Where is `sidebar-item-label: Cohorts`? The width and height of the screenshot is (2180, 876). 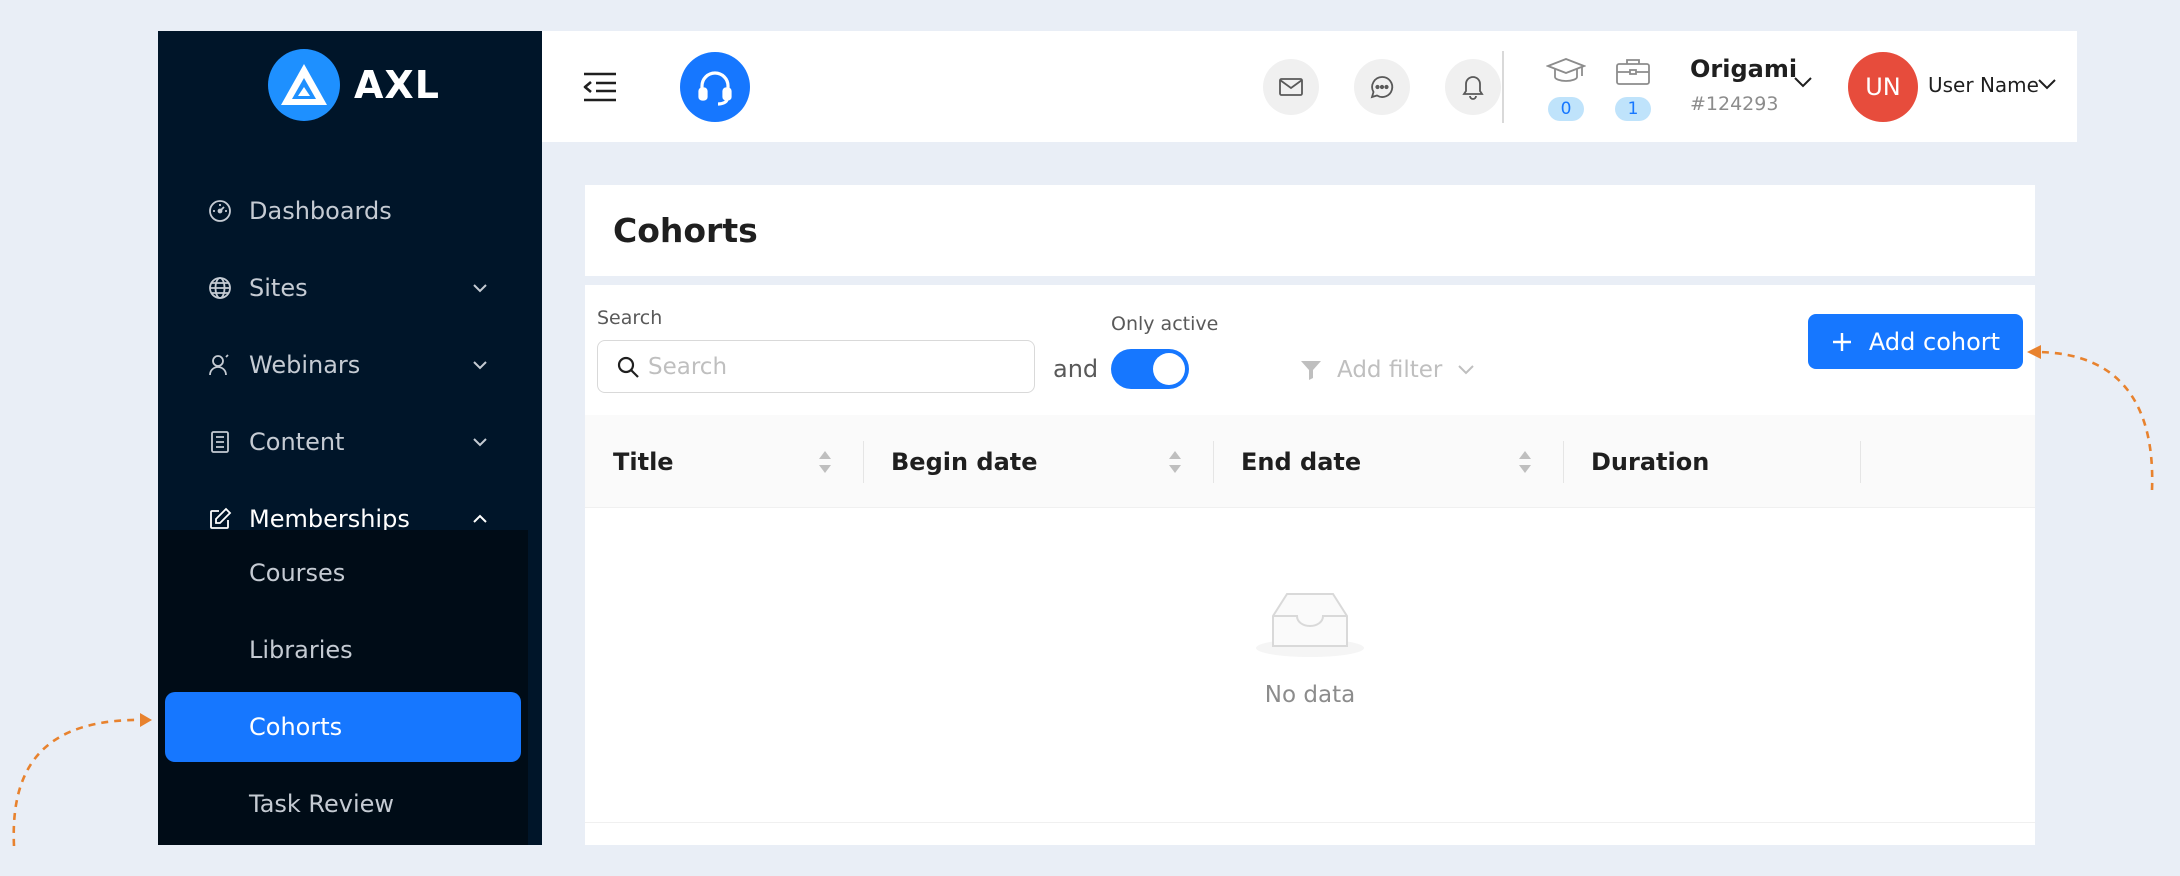 sidebar-item-label: Cohorts is located at coordinates (296, 727).